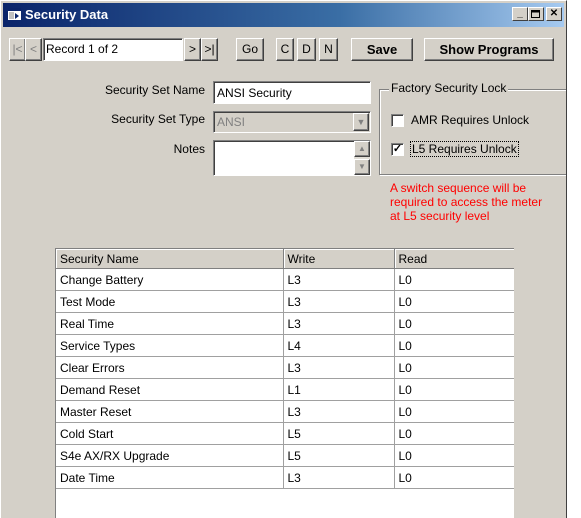  What do you see at coordinates (154, 90) in the screenshot?
I see `security-set-name-label: Security Set Name` at bounding box center [154, 90].